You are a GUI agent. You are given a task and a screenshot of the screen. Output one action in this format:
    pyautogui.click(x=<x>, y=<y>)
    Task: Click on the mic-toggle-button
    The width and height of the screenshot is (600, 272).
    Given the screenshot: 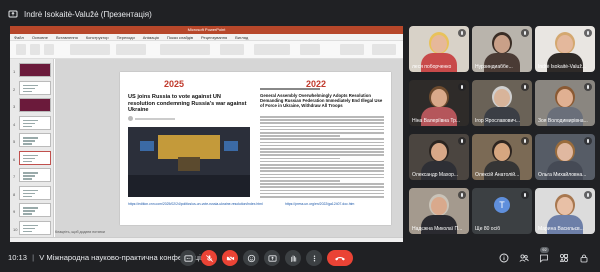 What is the action you would take?
    pyautogui.click(x=209, y=258)
    